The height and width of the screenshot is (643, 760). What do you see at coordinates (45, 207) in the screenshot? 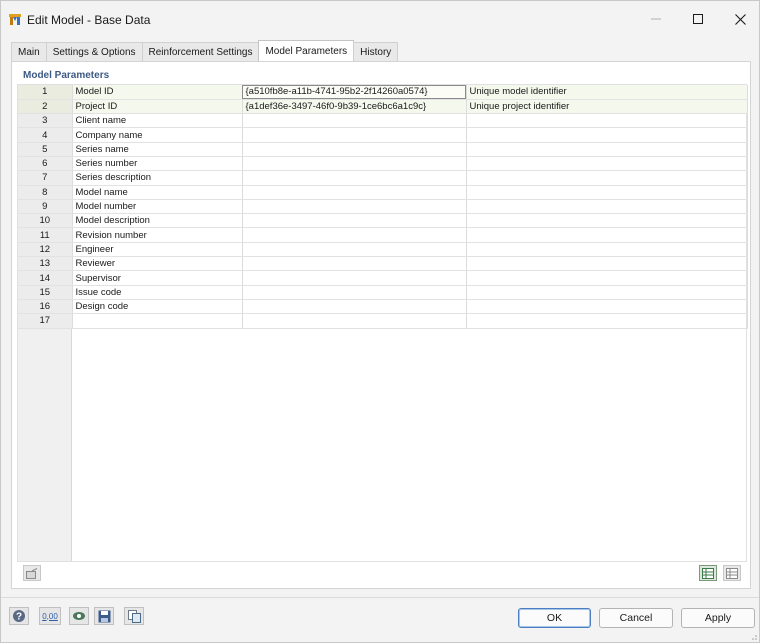
I see `row-number: 9` at bounding box center [45, 207].